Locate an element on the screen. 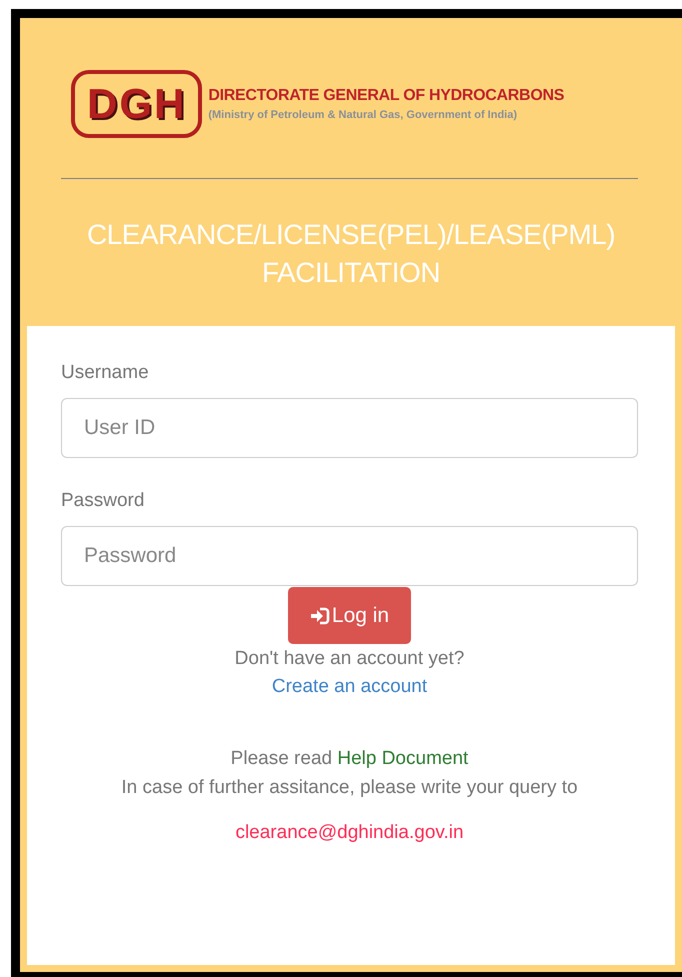 The width and height of the screenshot is (682, 977). field-label: Username is located at coordinates (105, 373).